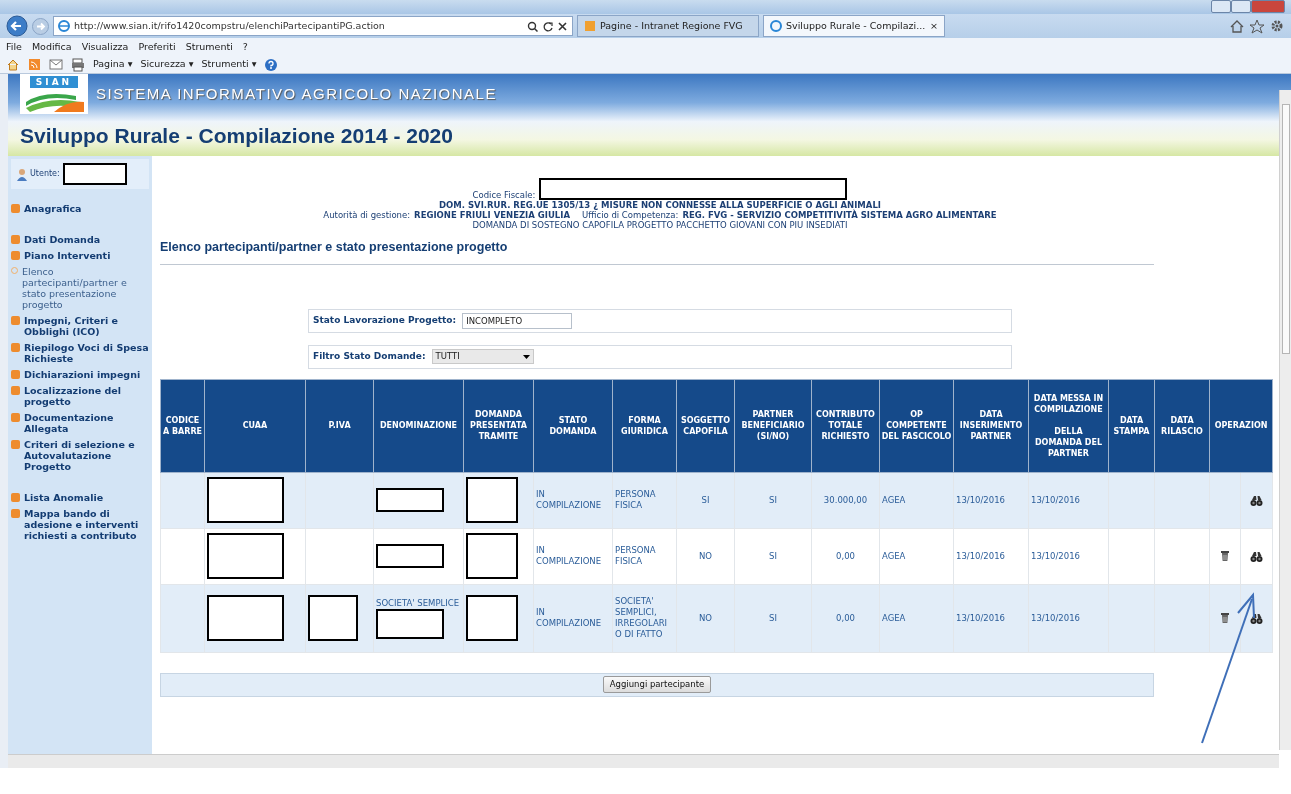 The width and height of the screenshot is (1291, 794). Describe the element at coordinates (532, 26) in the screenshot. I see `search-icon` at that location.